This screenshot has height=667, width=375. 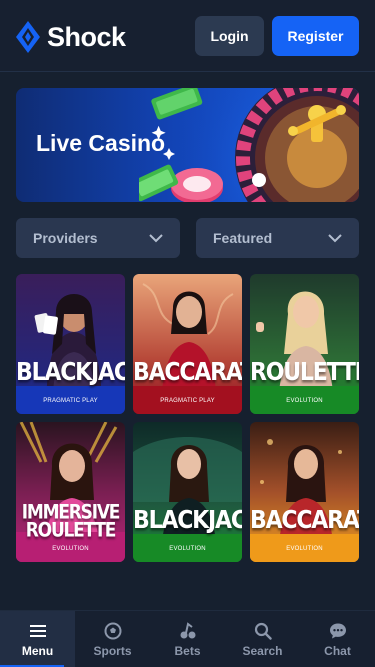 I want to click on bottom-nav: Menu Sports Bets Search Chat, so click(x=187, y=638).